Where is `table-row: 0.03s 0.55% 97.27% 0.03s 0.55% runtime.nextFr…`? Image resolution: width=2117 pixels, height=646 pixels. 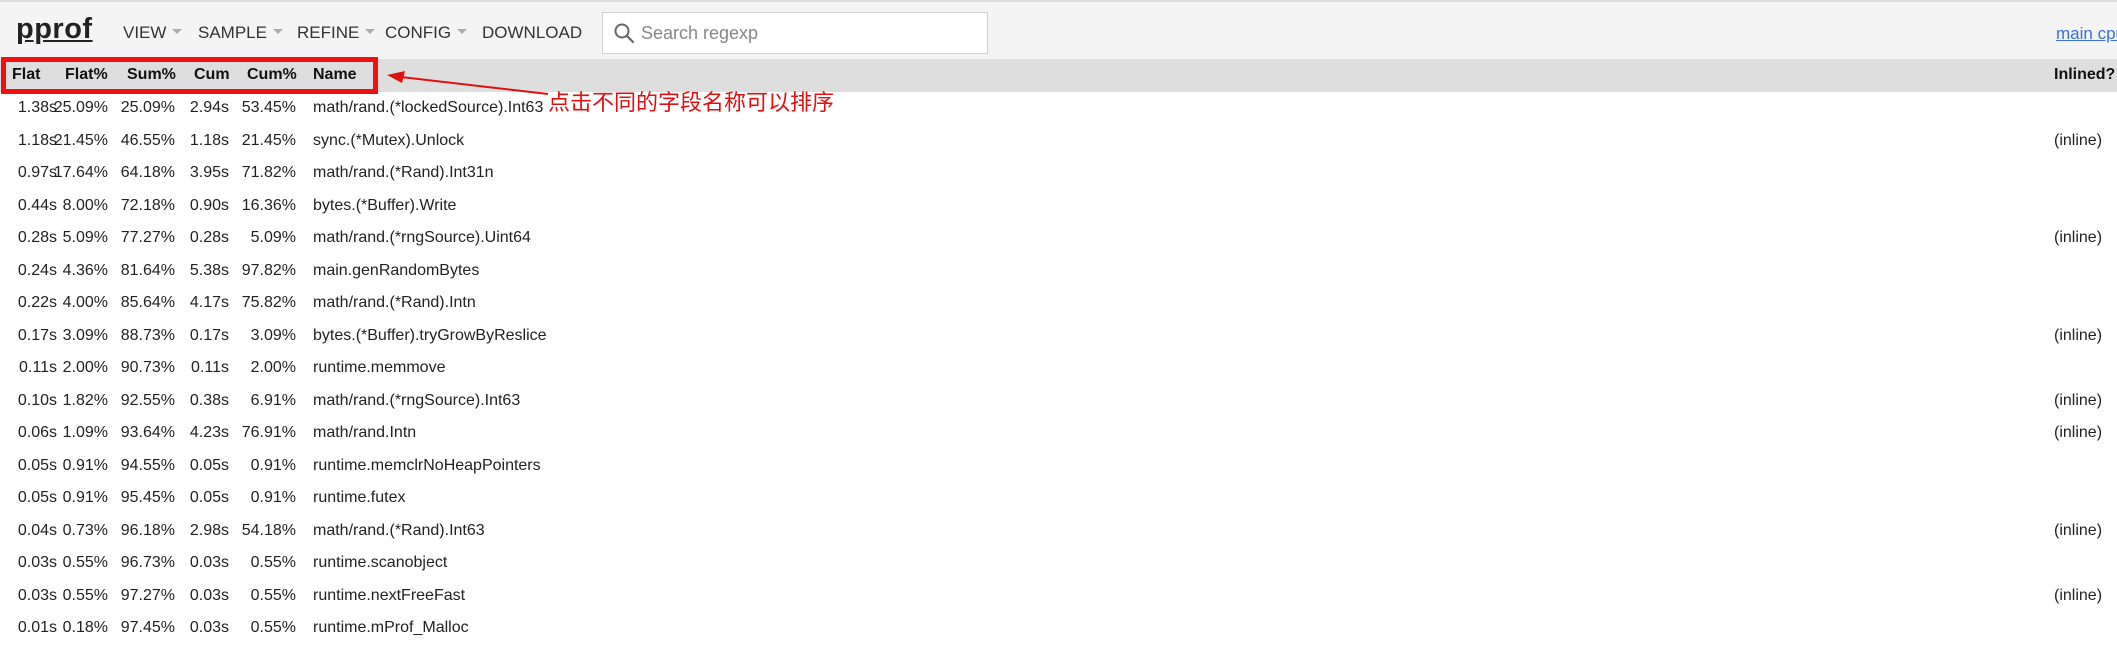
table-row: 0.03s 0.55% 97.27% 0.03s 0.55% runtime.nextFr… is located at coordinates (1058, 597).